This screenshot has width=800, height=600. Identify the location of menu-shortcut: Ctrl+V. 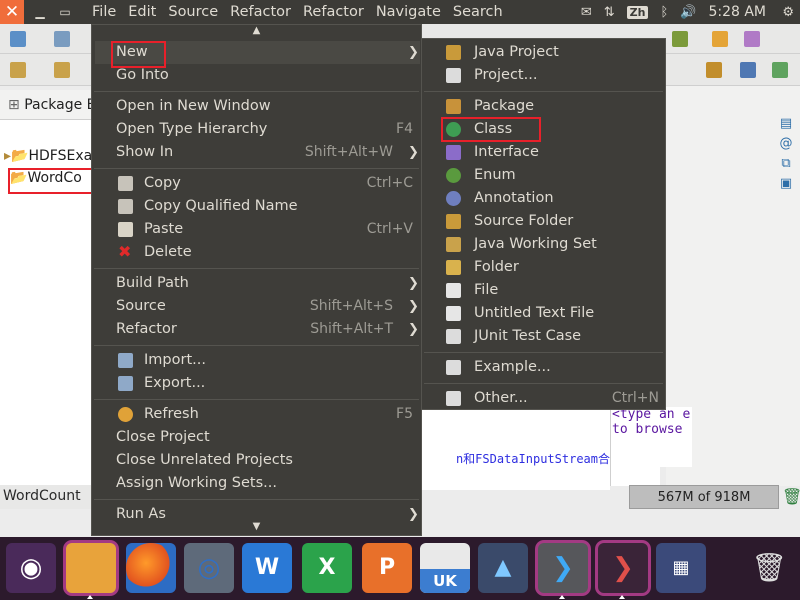
(389, 229).